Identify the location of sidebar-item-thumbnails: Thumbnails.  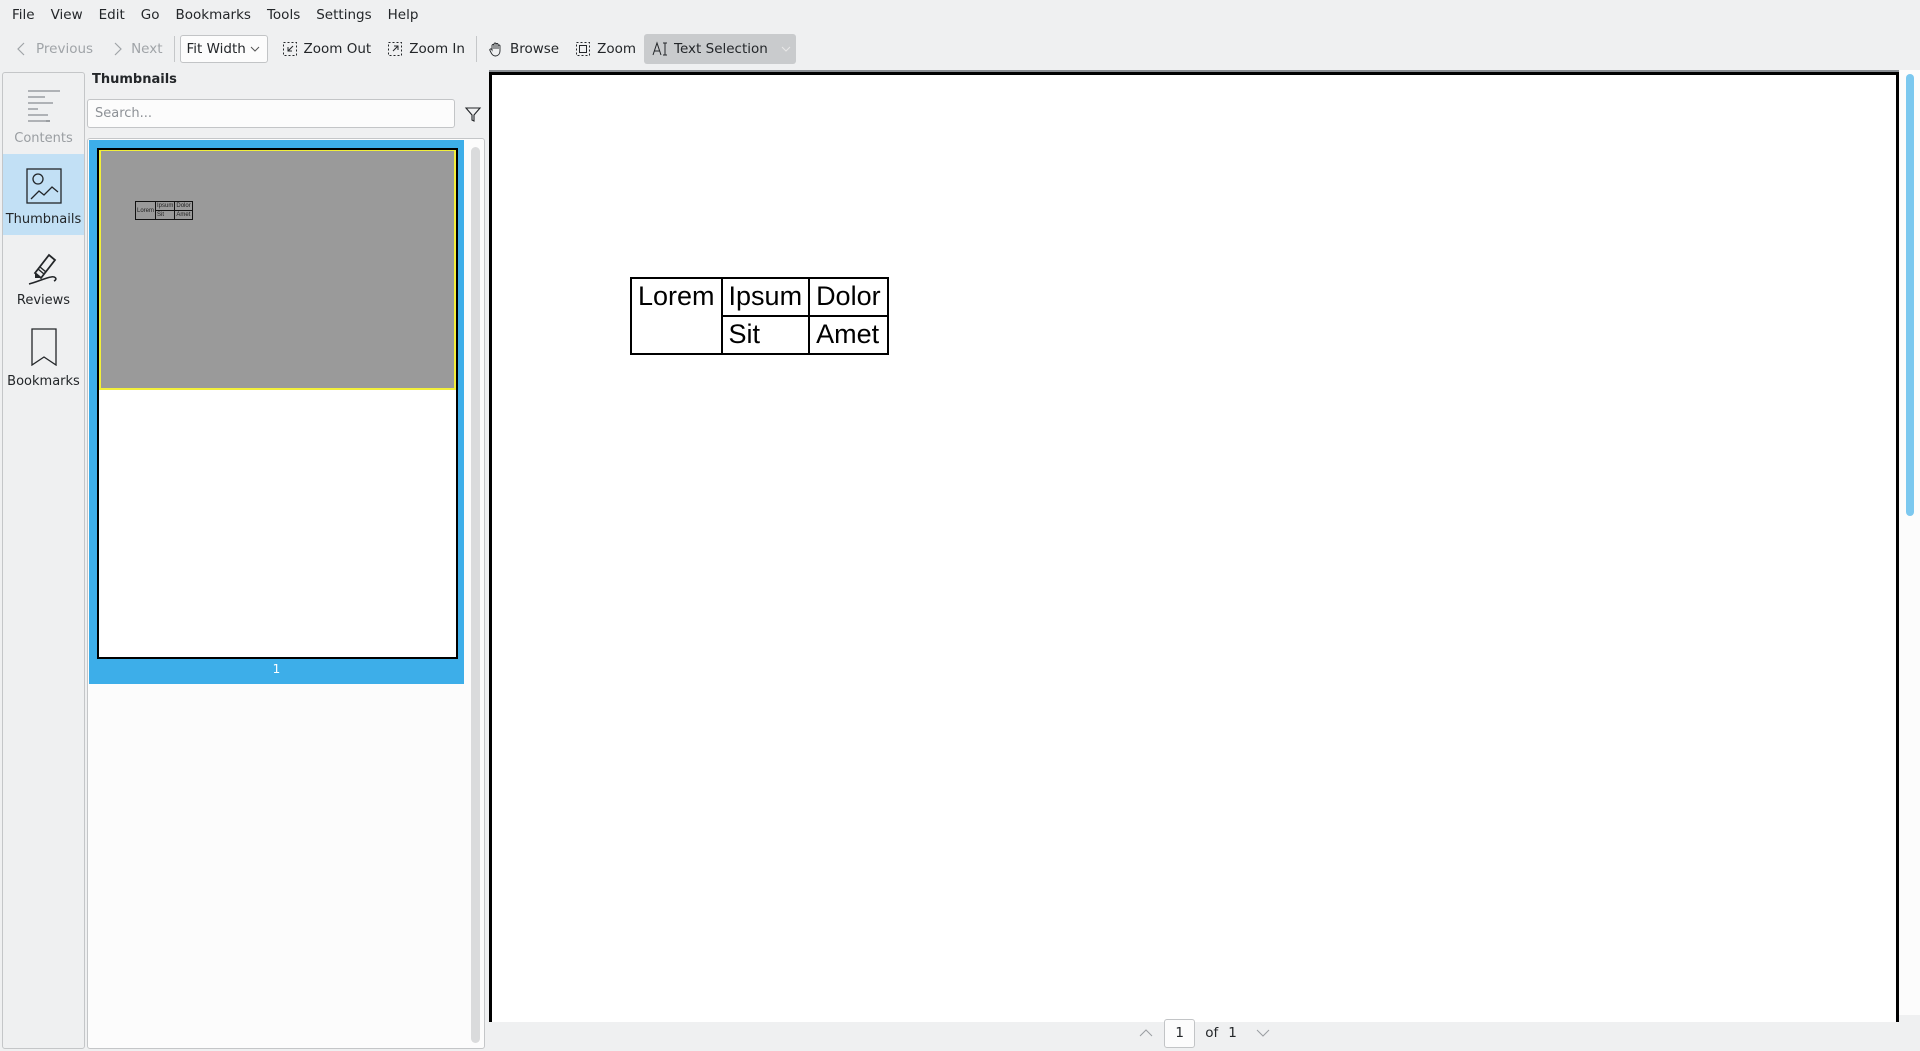
(43, 194).